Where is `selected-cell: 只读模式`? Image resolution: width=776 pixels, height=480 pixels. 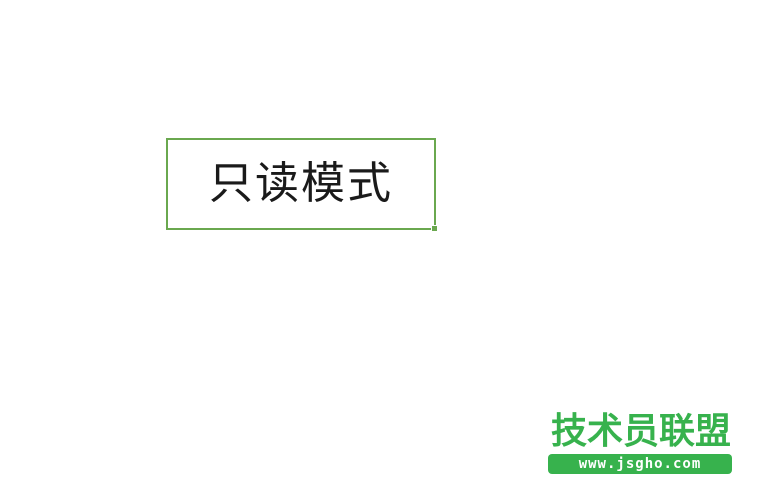
selected-cell: 只读模式 is located at coordinates (302, 185).